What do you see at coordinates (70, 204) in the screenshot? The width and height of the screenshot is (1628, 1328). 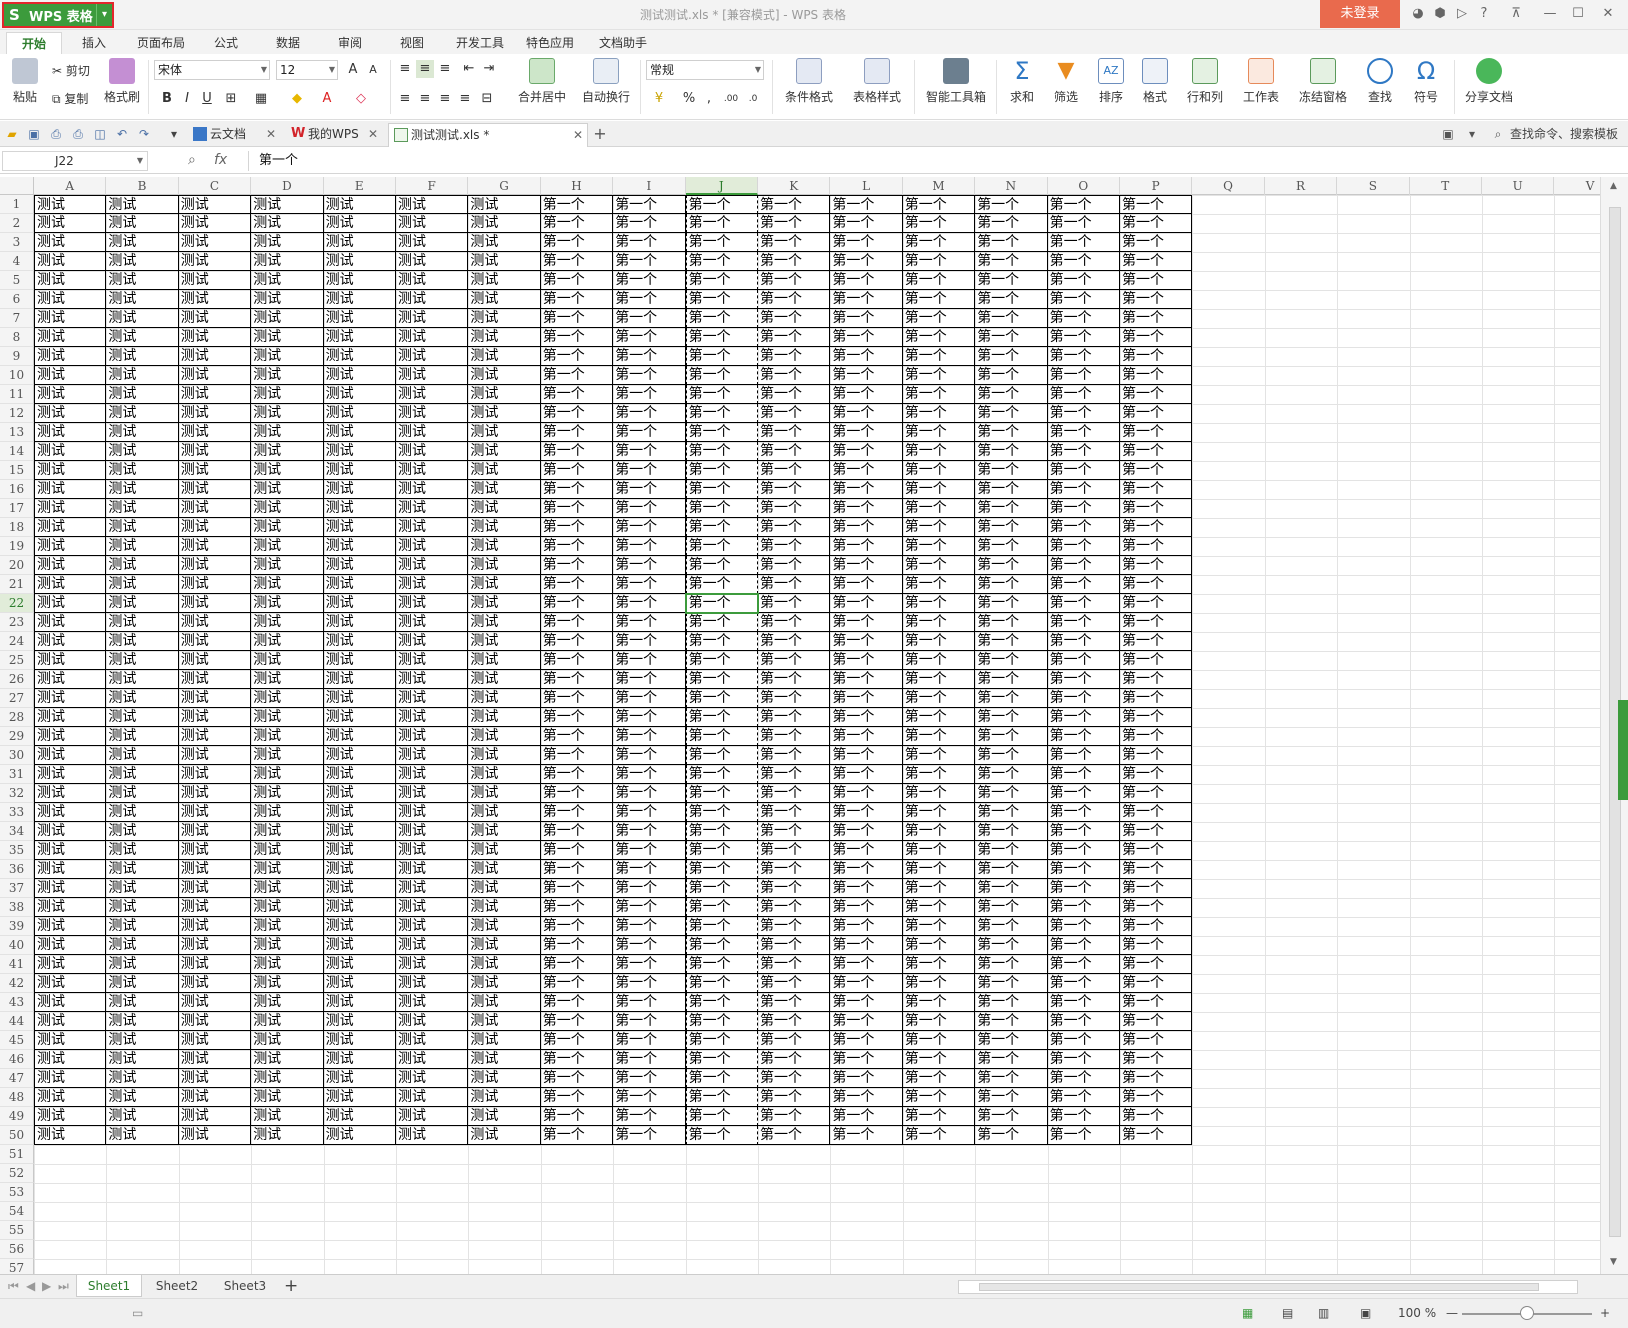 I see `cell-A1: 测试` at bounding box center [70, 204].